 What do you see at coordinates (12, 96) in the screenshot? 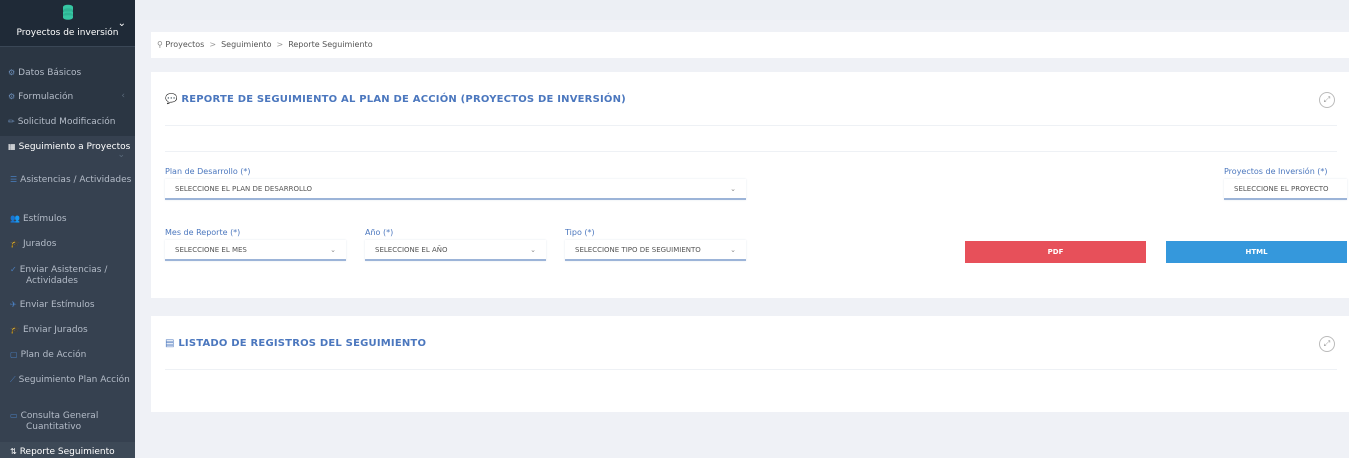
I see `cogs-icon: ⚙` at bounding box center [12, 96].